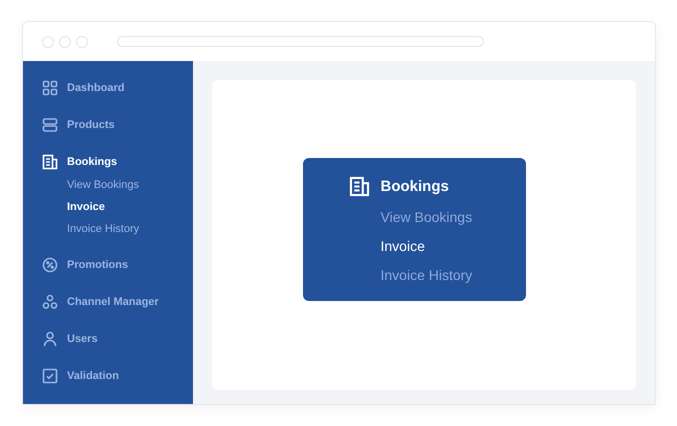 Image resolution: width=677 pixels, height=426 pixels. I want to click on sidebar-item: Bookings, so click(92, 162).